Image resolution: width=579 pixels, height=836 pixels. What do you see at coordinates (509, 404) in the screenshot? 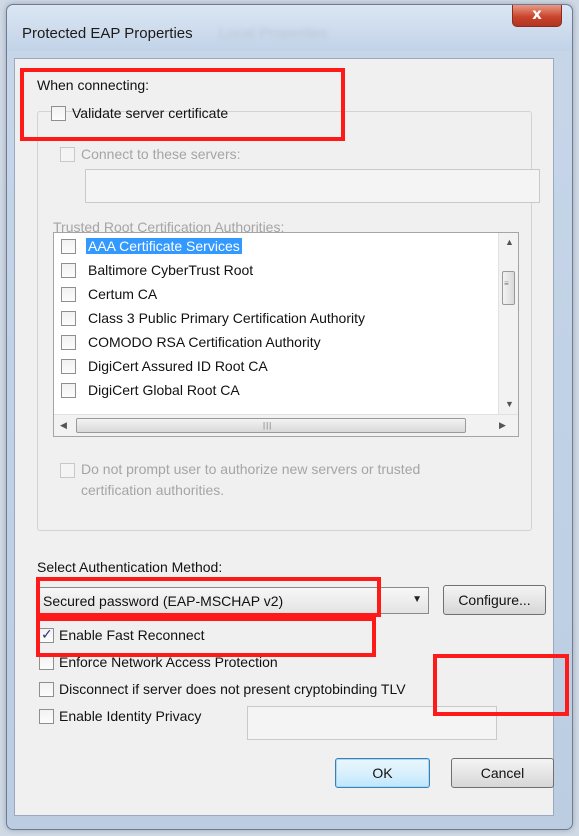
I see `scroll-down-arrow-icon: ▼` at bounding box center [509, 404].